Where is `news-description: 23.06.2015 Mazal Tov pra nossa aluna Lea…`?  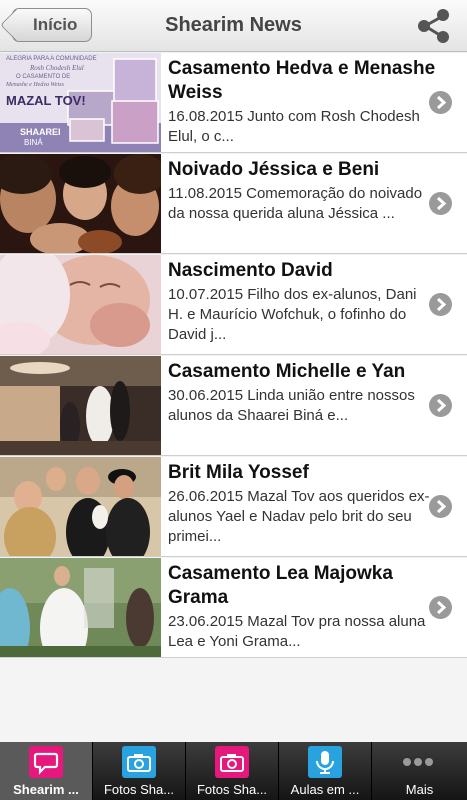 news-description: 23.06.2015 Mazal Tov pra nossa aluna Lea… is located at coordinates (297, 631).